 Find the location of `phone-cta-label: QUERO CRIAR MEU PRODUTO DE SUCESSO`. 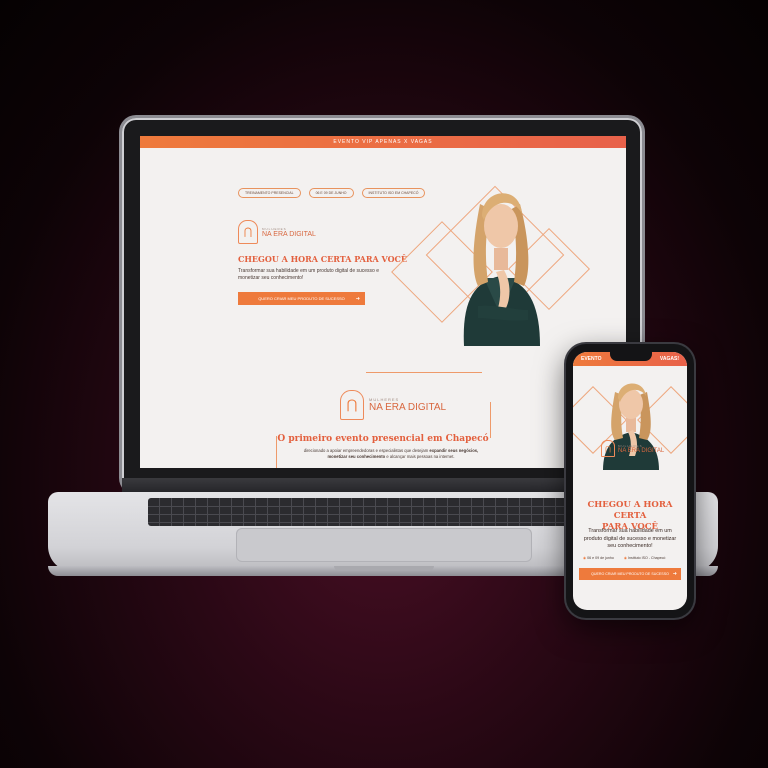

phone-cta-label: QUERO CRIAR MEU PRODUTO DE SUCESSO is located at coordinates (630, 574).